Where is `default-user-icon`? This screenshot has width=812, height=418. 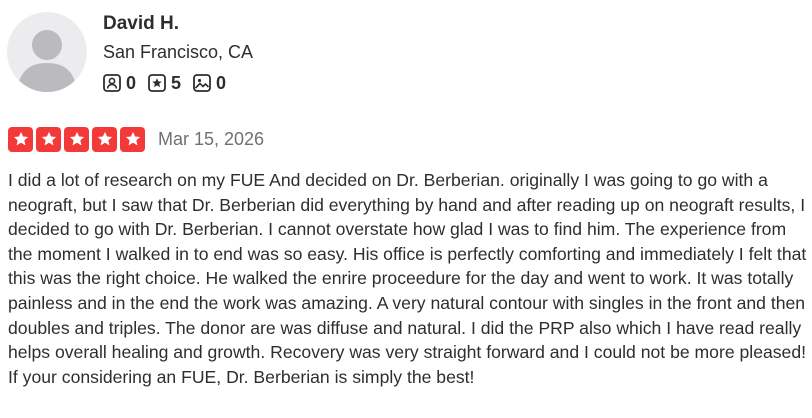 default-user-icon is located at coordinates (47, 61).